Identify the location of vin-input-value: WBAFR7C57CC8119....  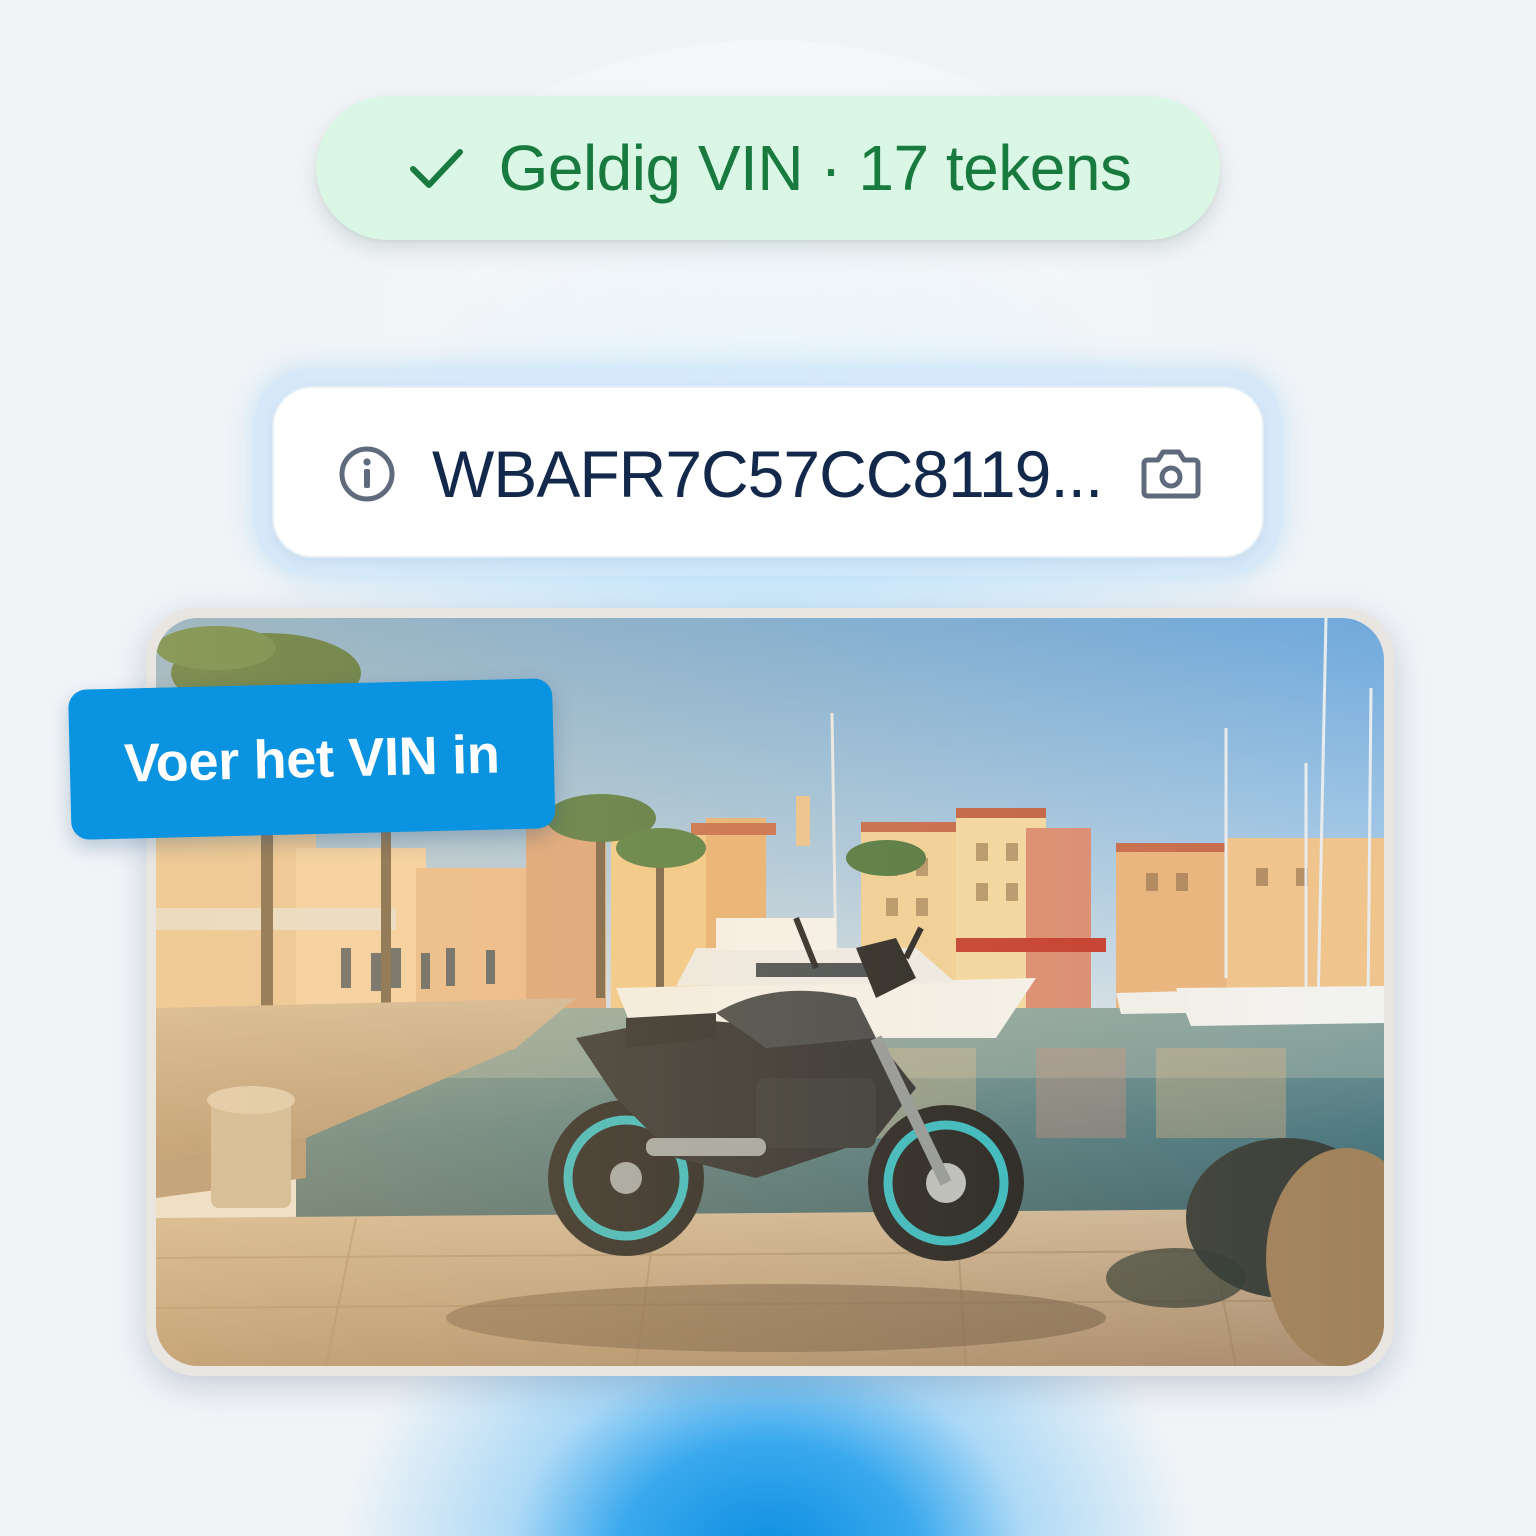
(767, 474).